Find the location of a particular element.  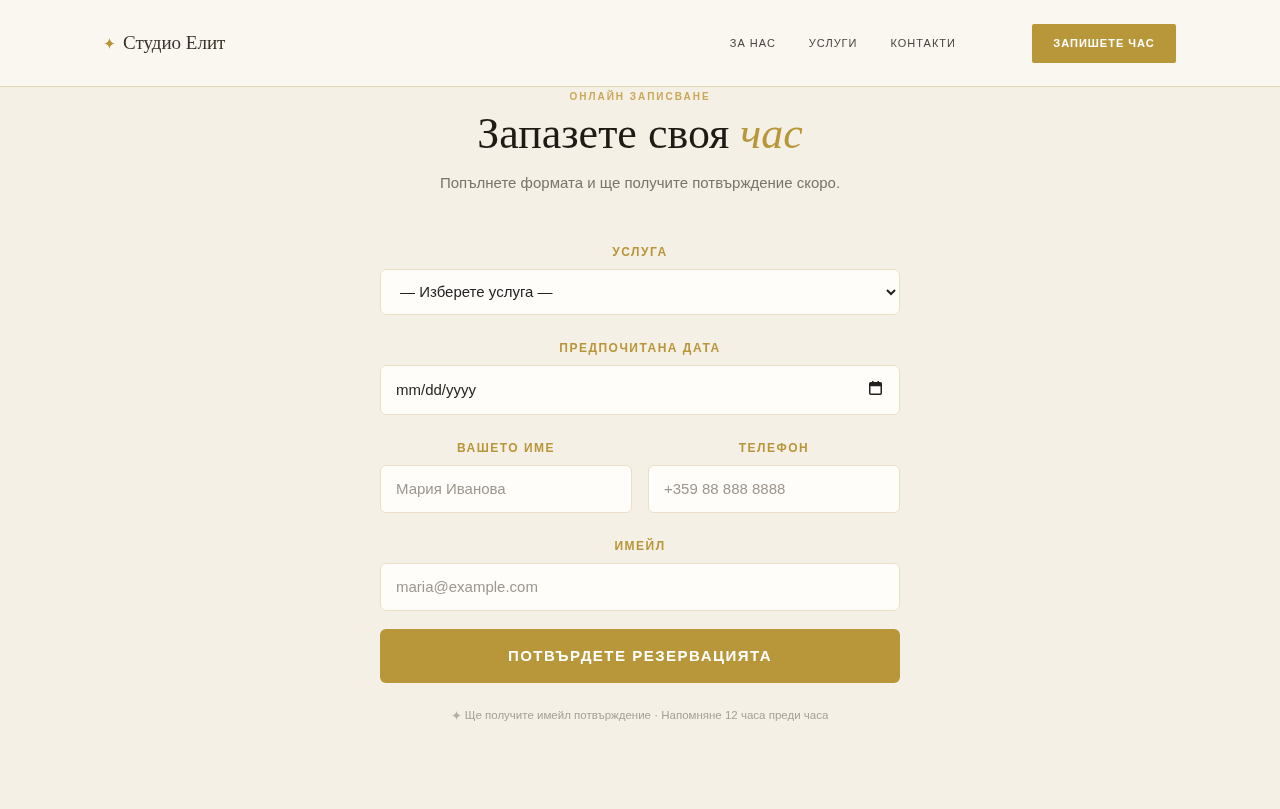

logo-text: Студио Елит is located at coordinates (174, 43).